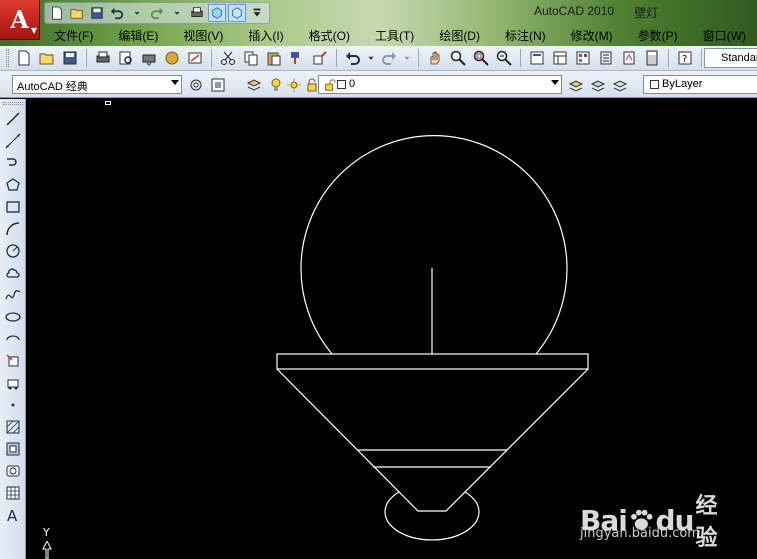 This screenshot has height=559, width=757. Describe the element at coordinates (257, 13) in the screenshot. I see `customize-toolbar-icon` at that location.